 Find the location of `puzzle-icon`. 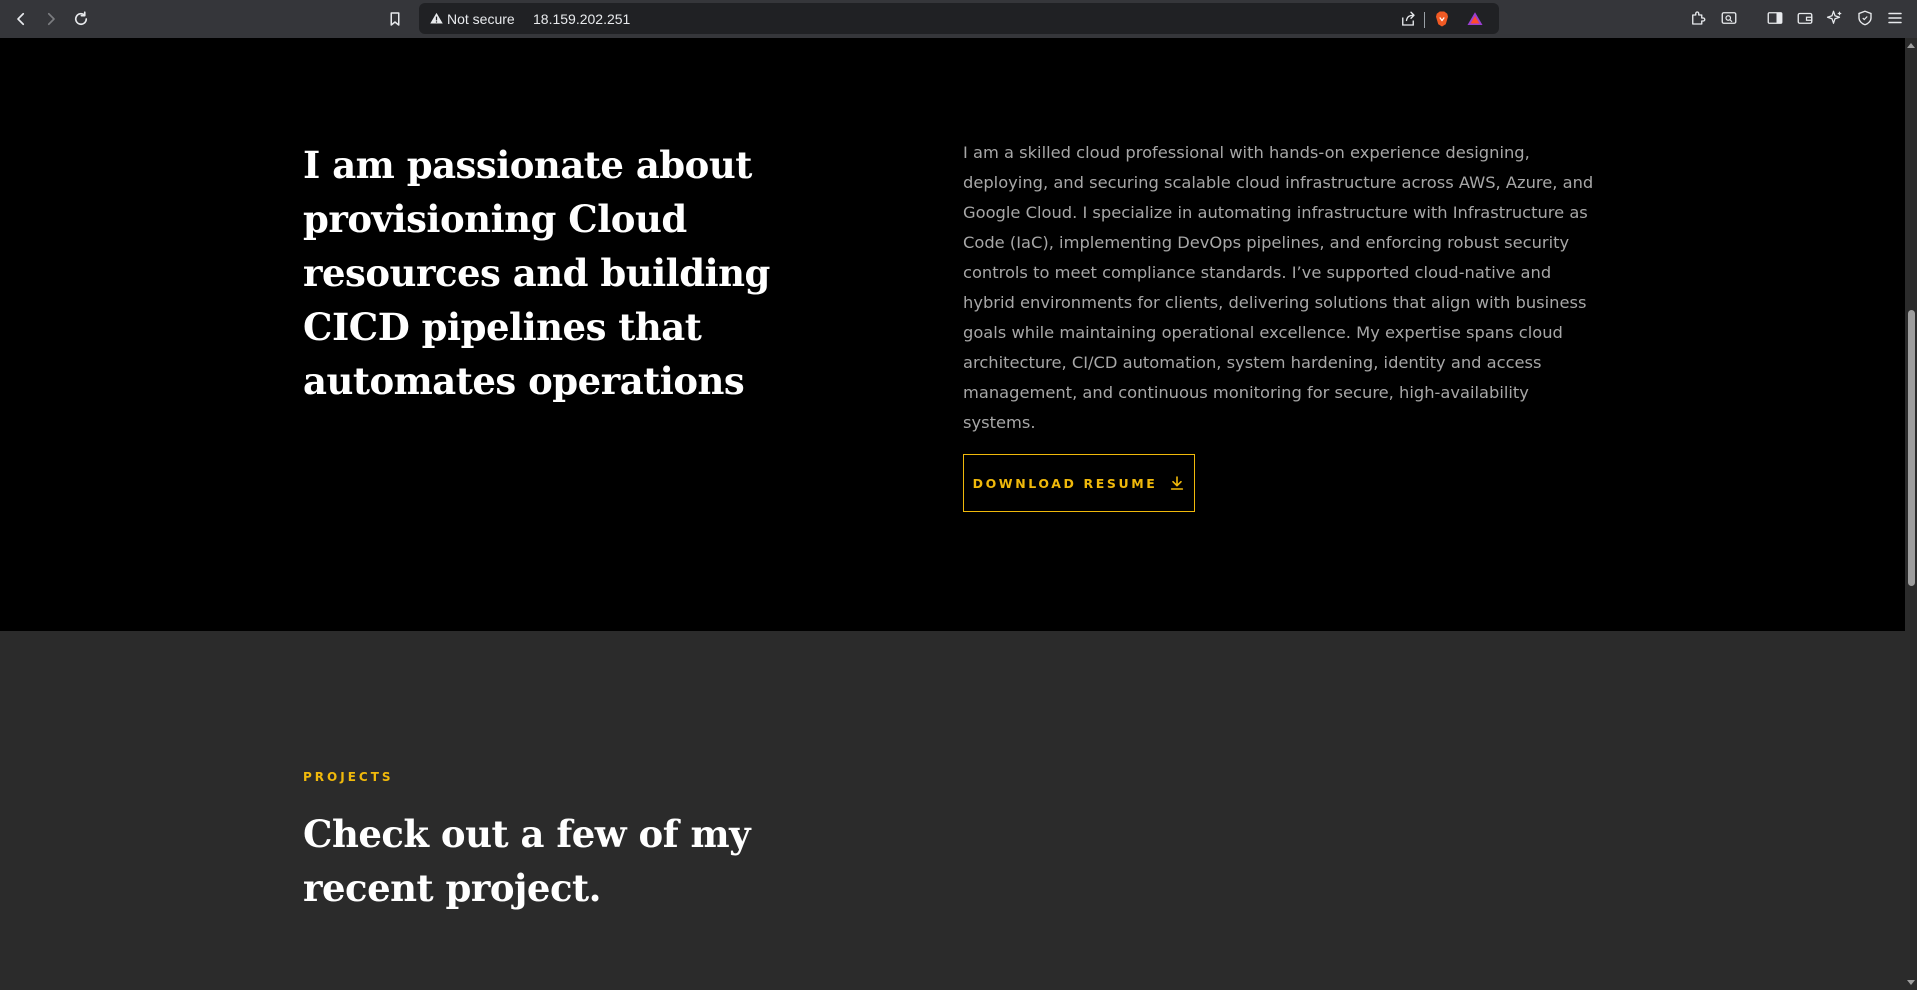

puzzle-icon is located at coordinates (1699, 18).